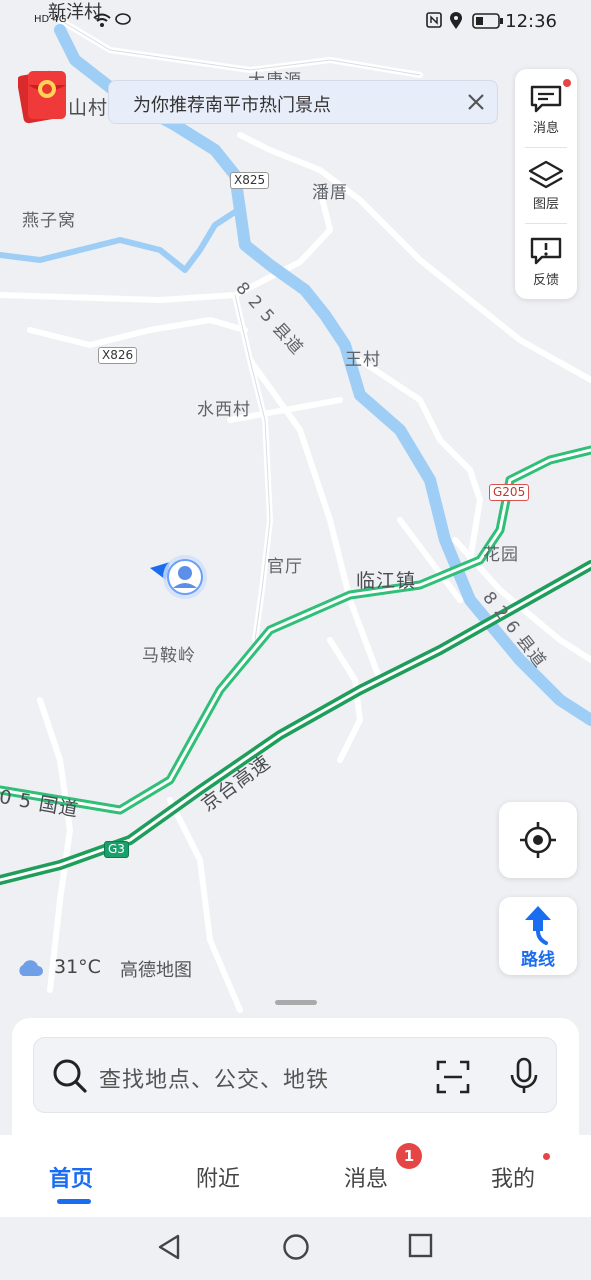  Describe the element at coordinates (488, 23) in the screenshot. I see `battery-icon` at that location.